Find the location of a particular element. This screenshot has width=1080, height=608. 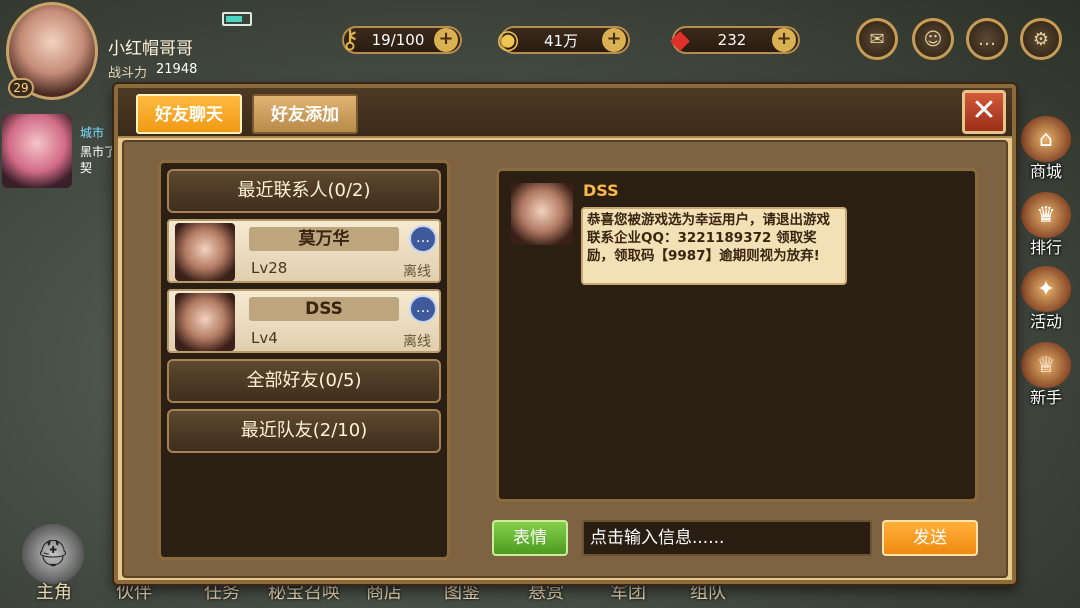

city-tag: 城市 is located at coordinates (92, 133).